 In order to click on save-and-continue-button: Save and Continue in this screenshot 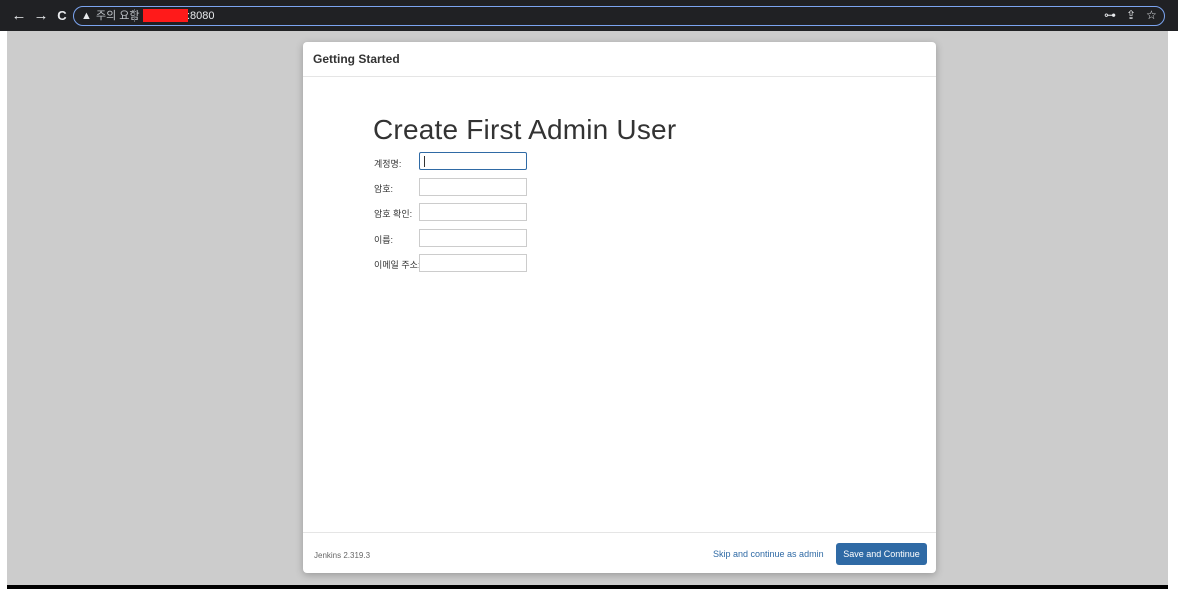, I will do `click(881, 554)`.